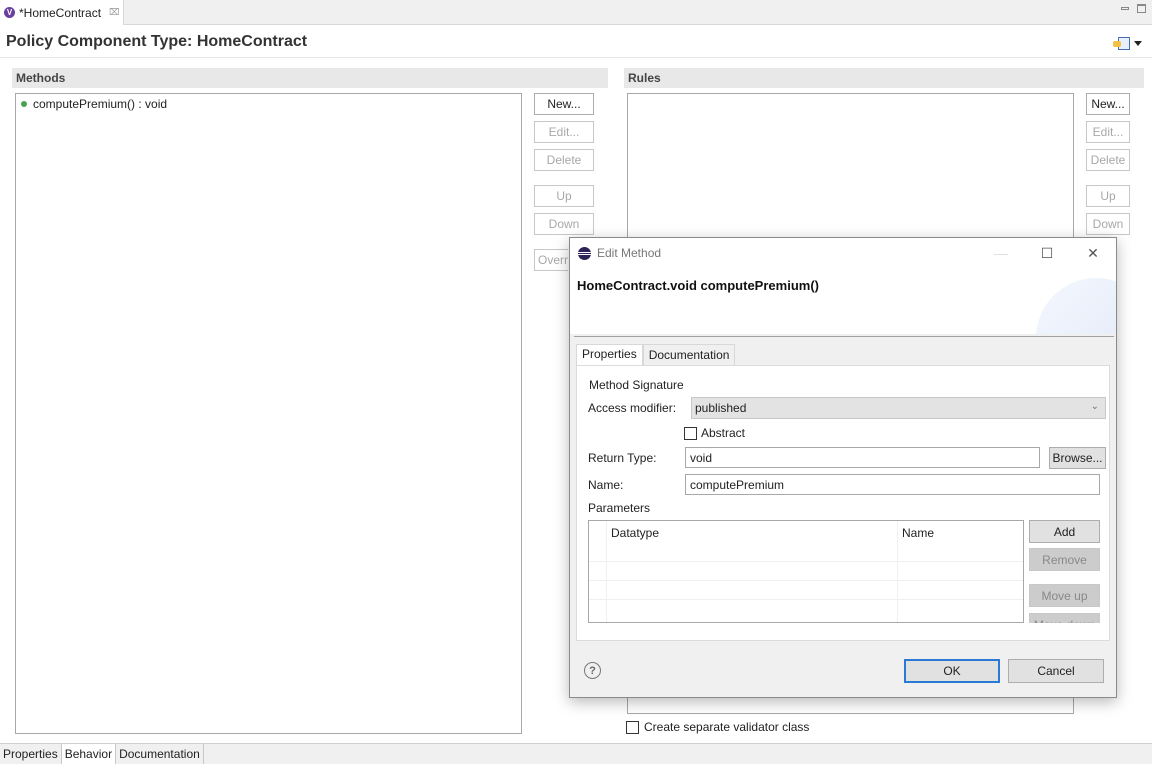  I want to click on parameters-table: Datatype Name, so click(806, 571).